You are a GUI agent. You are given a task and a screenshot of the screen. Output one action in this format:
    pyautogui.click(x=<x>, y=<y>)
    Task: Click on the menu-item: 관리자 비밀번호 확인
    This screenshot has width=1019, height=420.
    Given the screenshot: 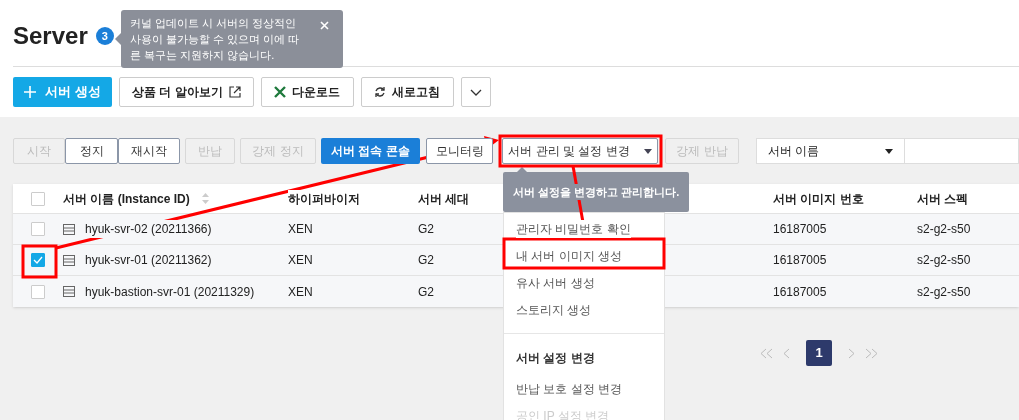 What is the action you would take?
    pyautogui.click(x=573, y=228)
    